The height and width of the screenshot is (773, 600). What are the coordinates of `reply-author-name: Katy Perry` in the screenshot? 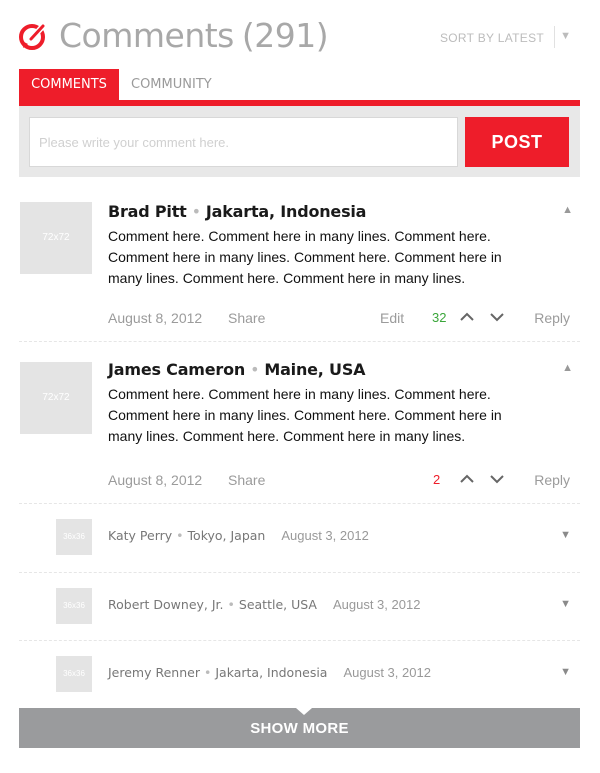 It's located at (140, 535).